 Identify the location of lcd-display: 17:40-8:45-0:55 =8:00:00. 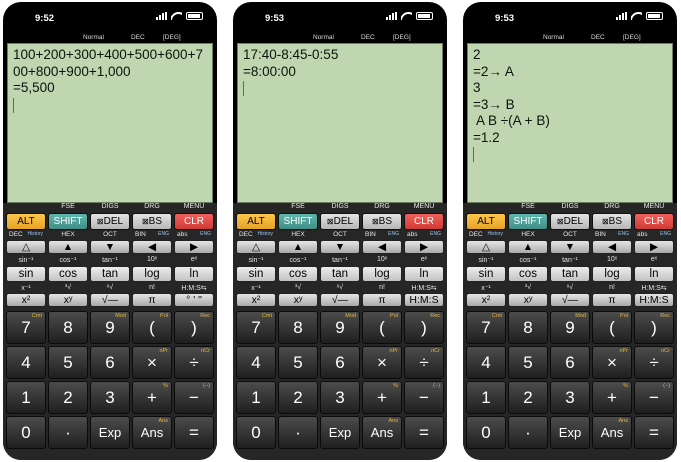
(340, 123).